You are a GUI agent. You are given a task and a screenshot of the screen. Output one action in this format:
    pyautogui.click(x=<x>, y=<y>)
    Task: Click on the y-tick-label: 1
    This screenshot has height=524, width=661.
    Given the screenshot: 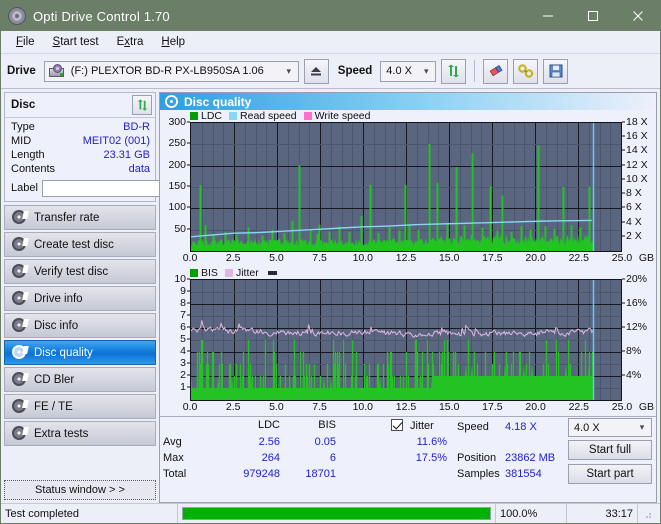 What is the action you would take?
    pyautogui.click(x=183, y=387)
    